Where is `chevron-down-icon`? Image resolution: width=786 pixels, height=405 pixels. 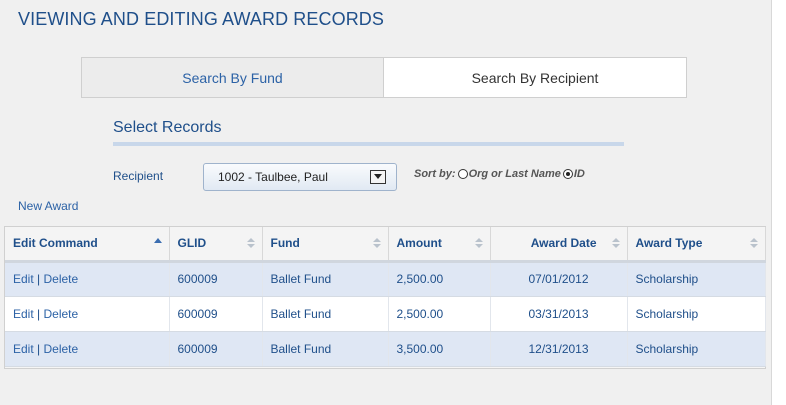 chevron-down-icon is located at coordinates (378, 177).